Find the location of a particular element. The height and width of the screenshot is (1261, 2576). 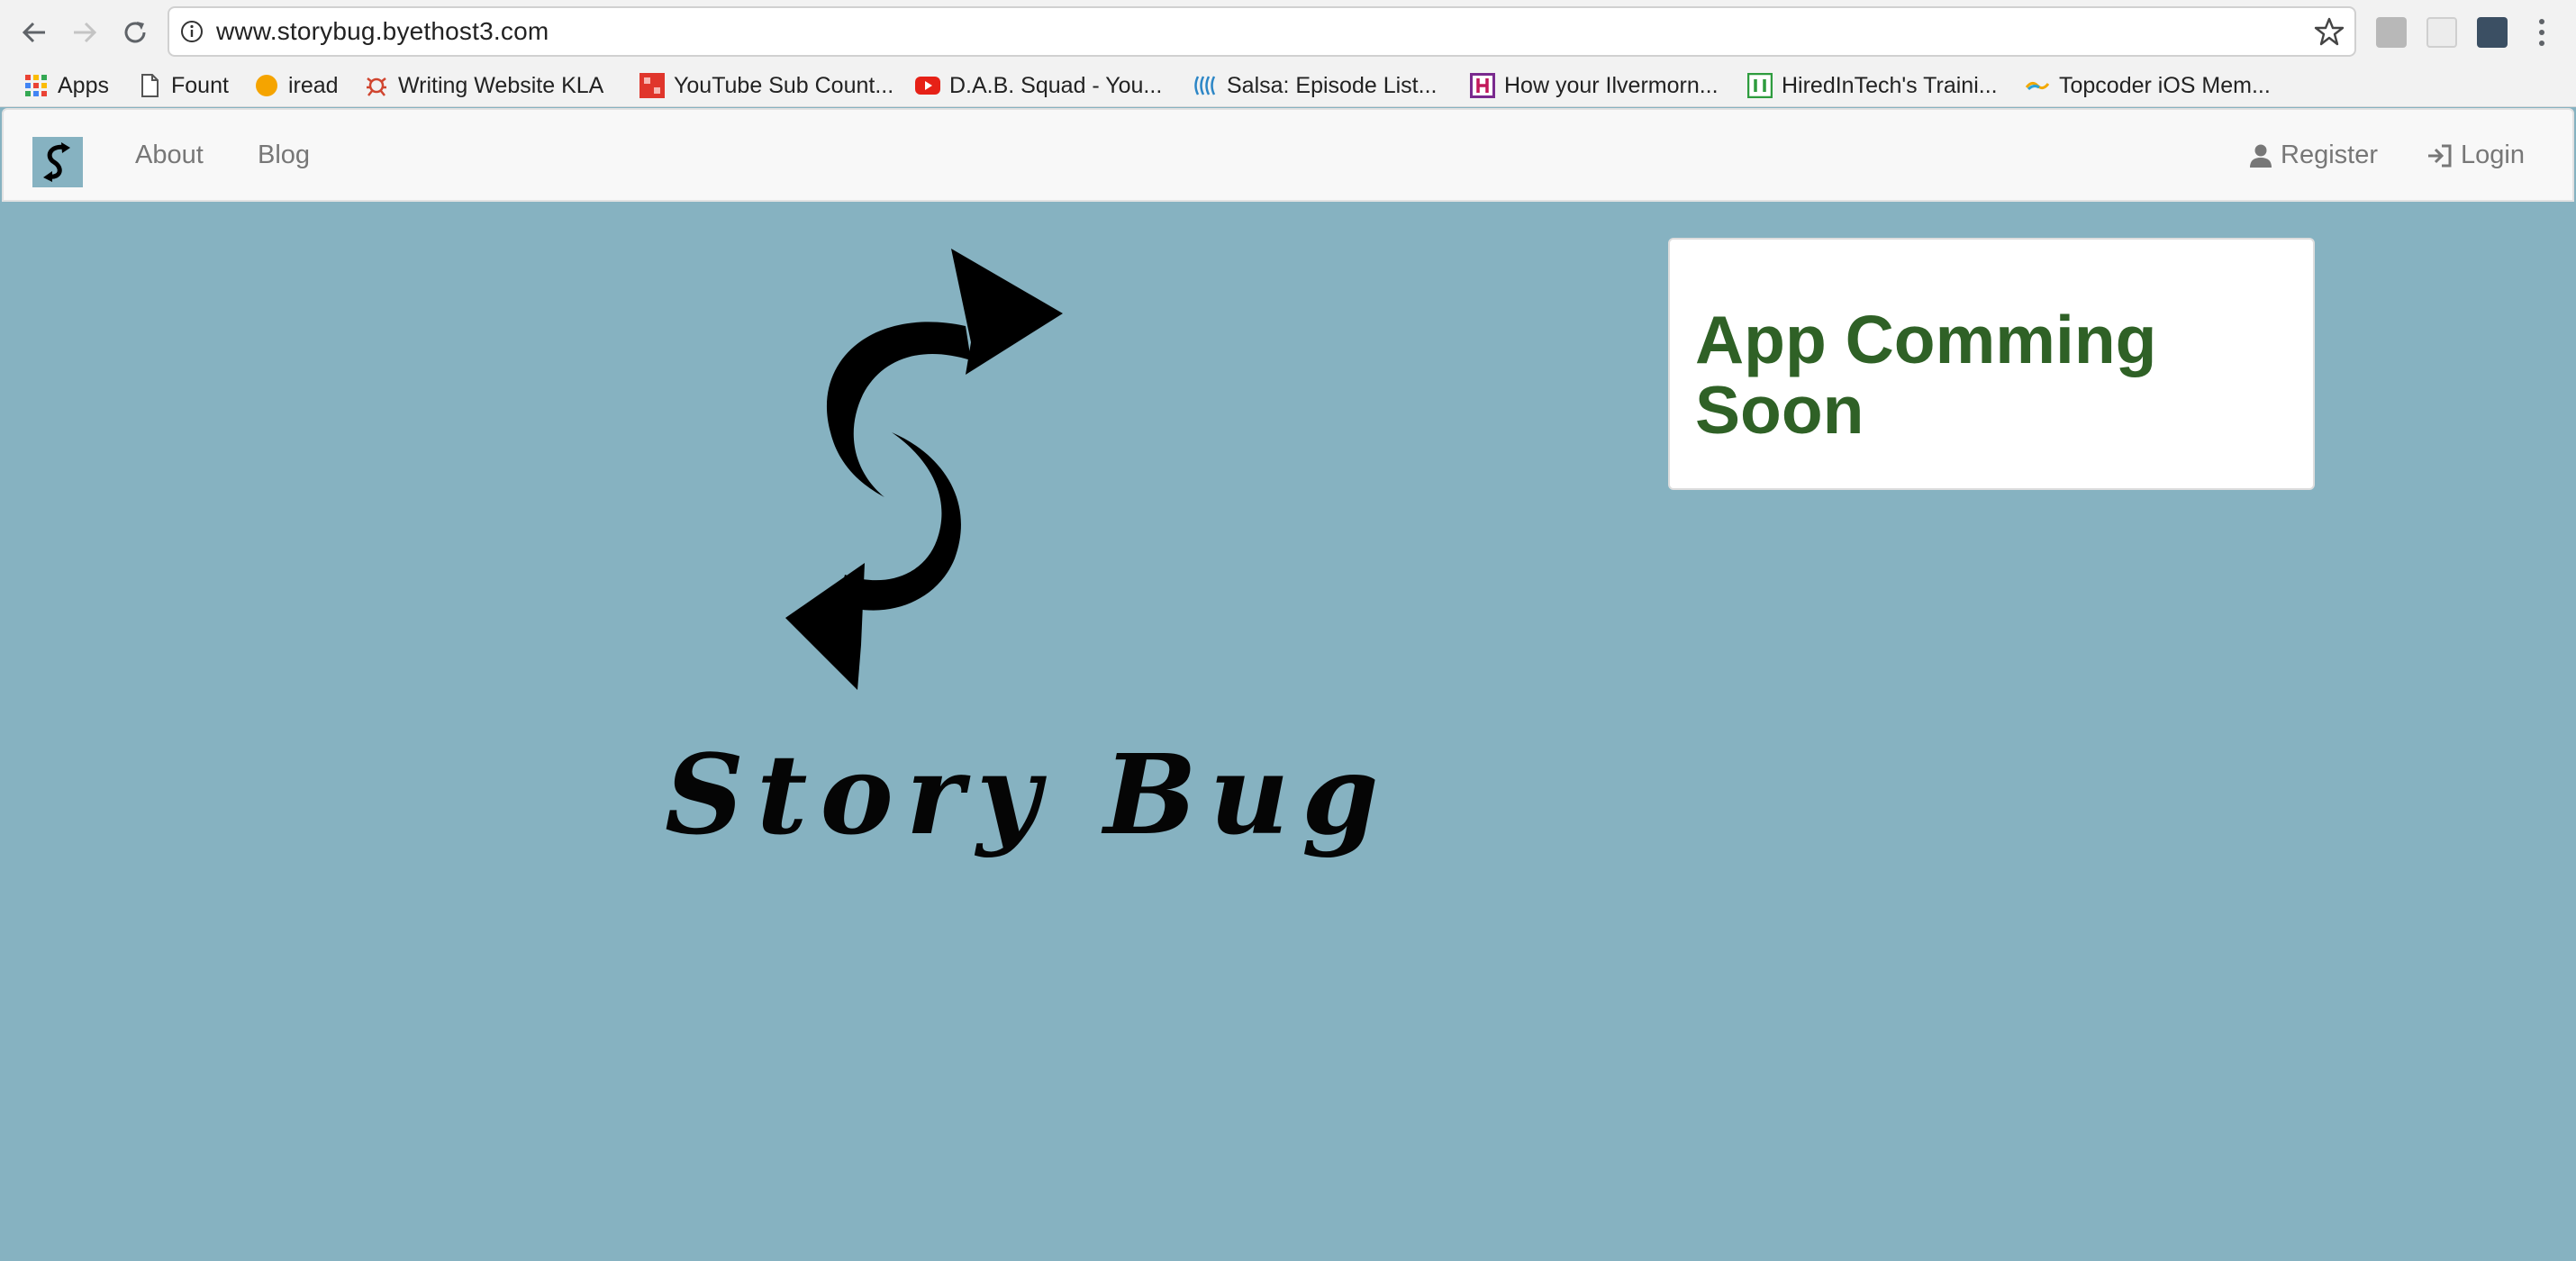

page-icon is located at coordinates (150, 85).